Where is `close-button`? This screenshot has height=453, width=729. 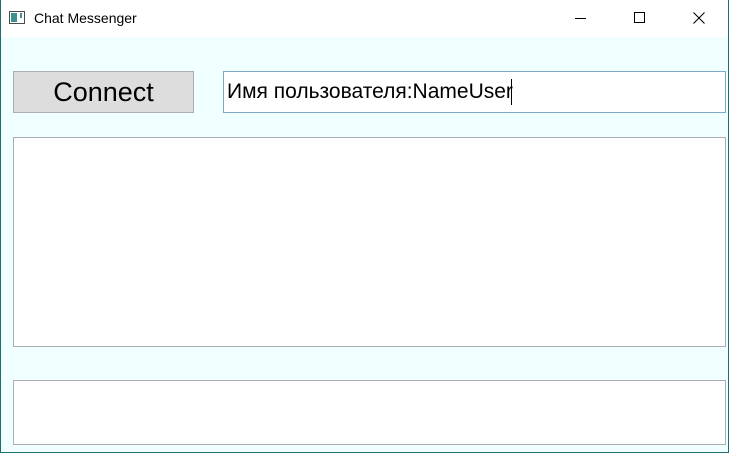
close-button is located at coordinates (699, 18).